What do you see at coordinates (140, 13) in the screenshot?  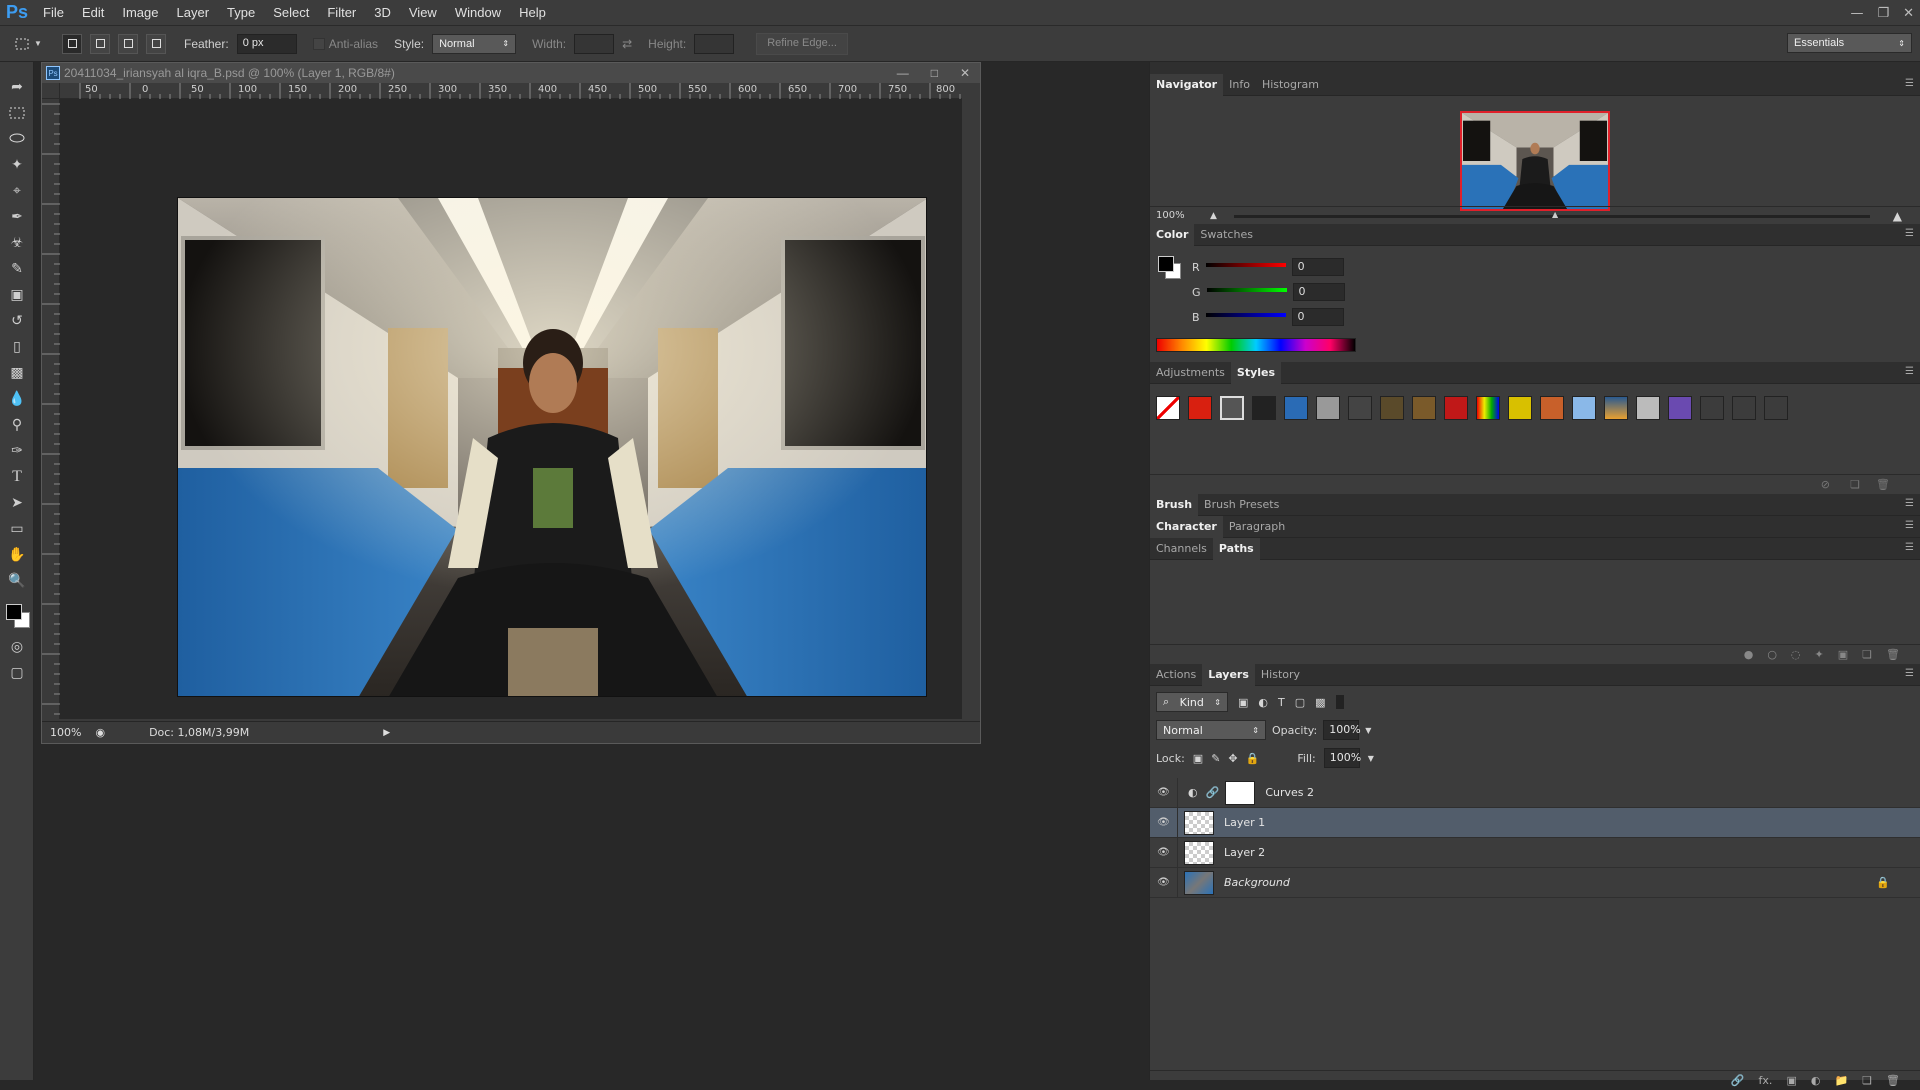 I see `menu-image: Image` at bounding box center [140, 13].